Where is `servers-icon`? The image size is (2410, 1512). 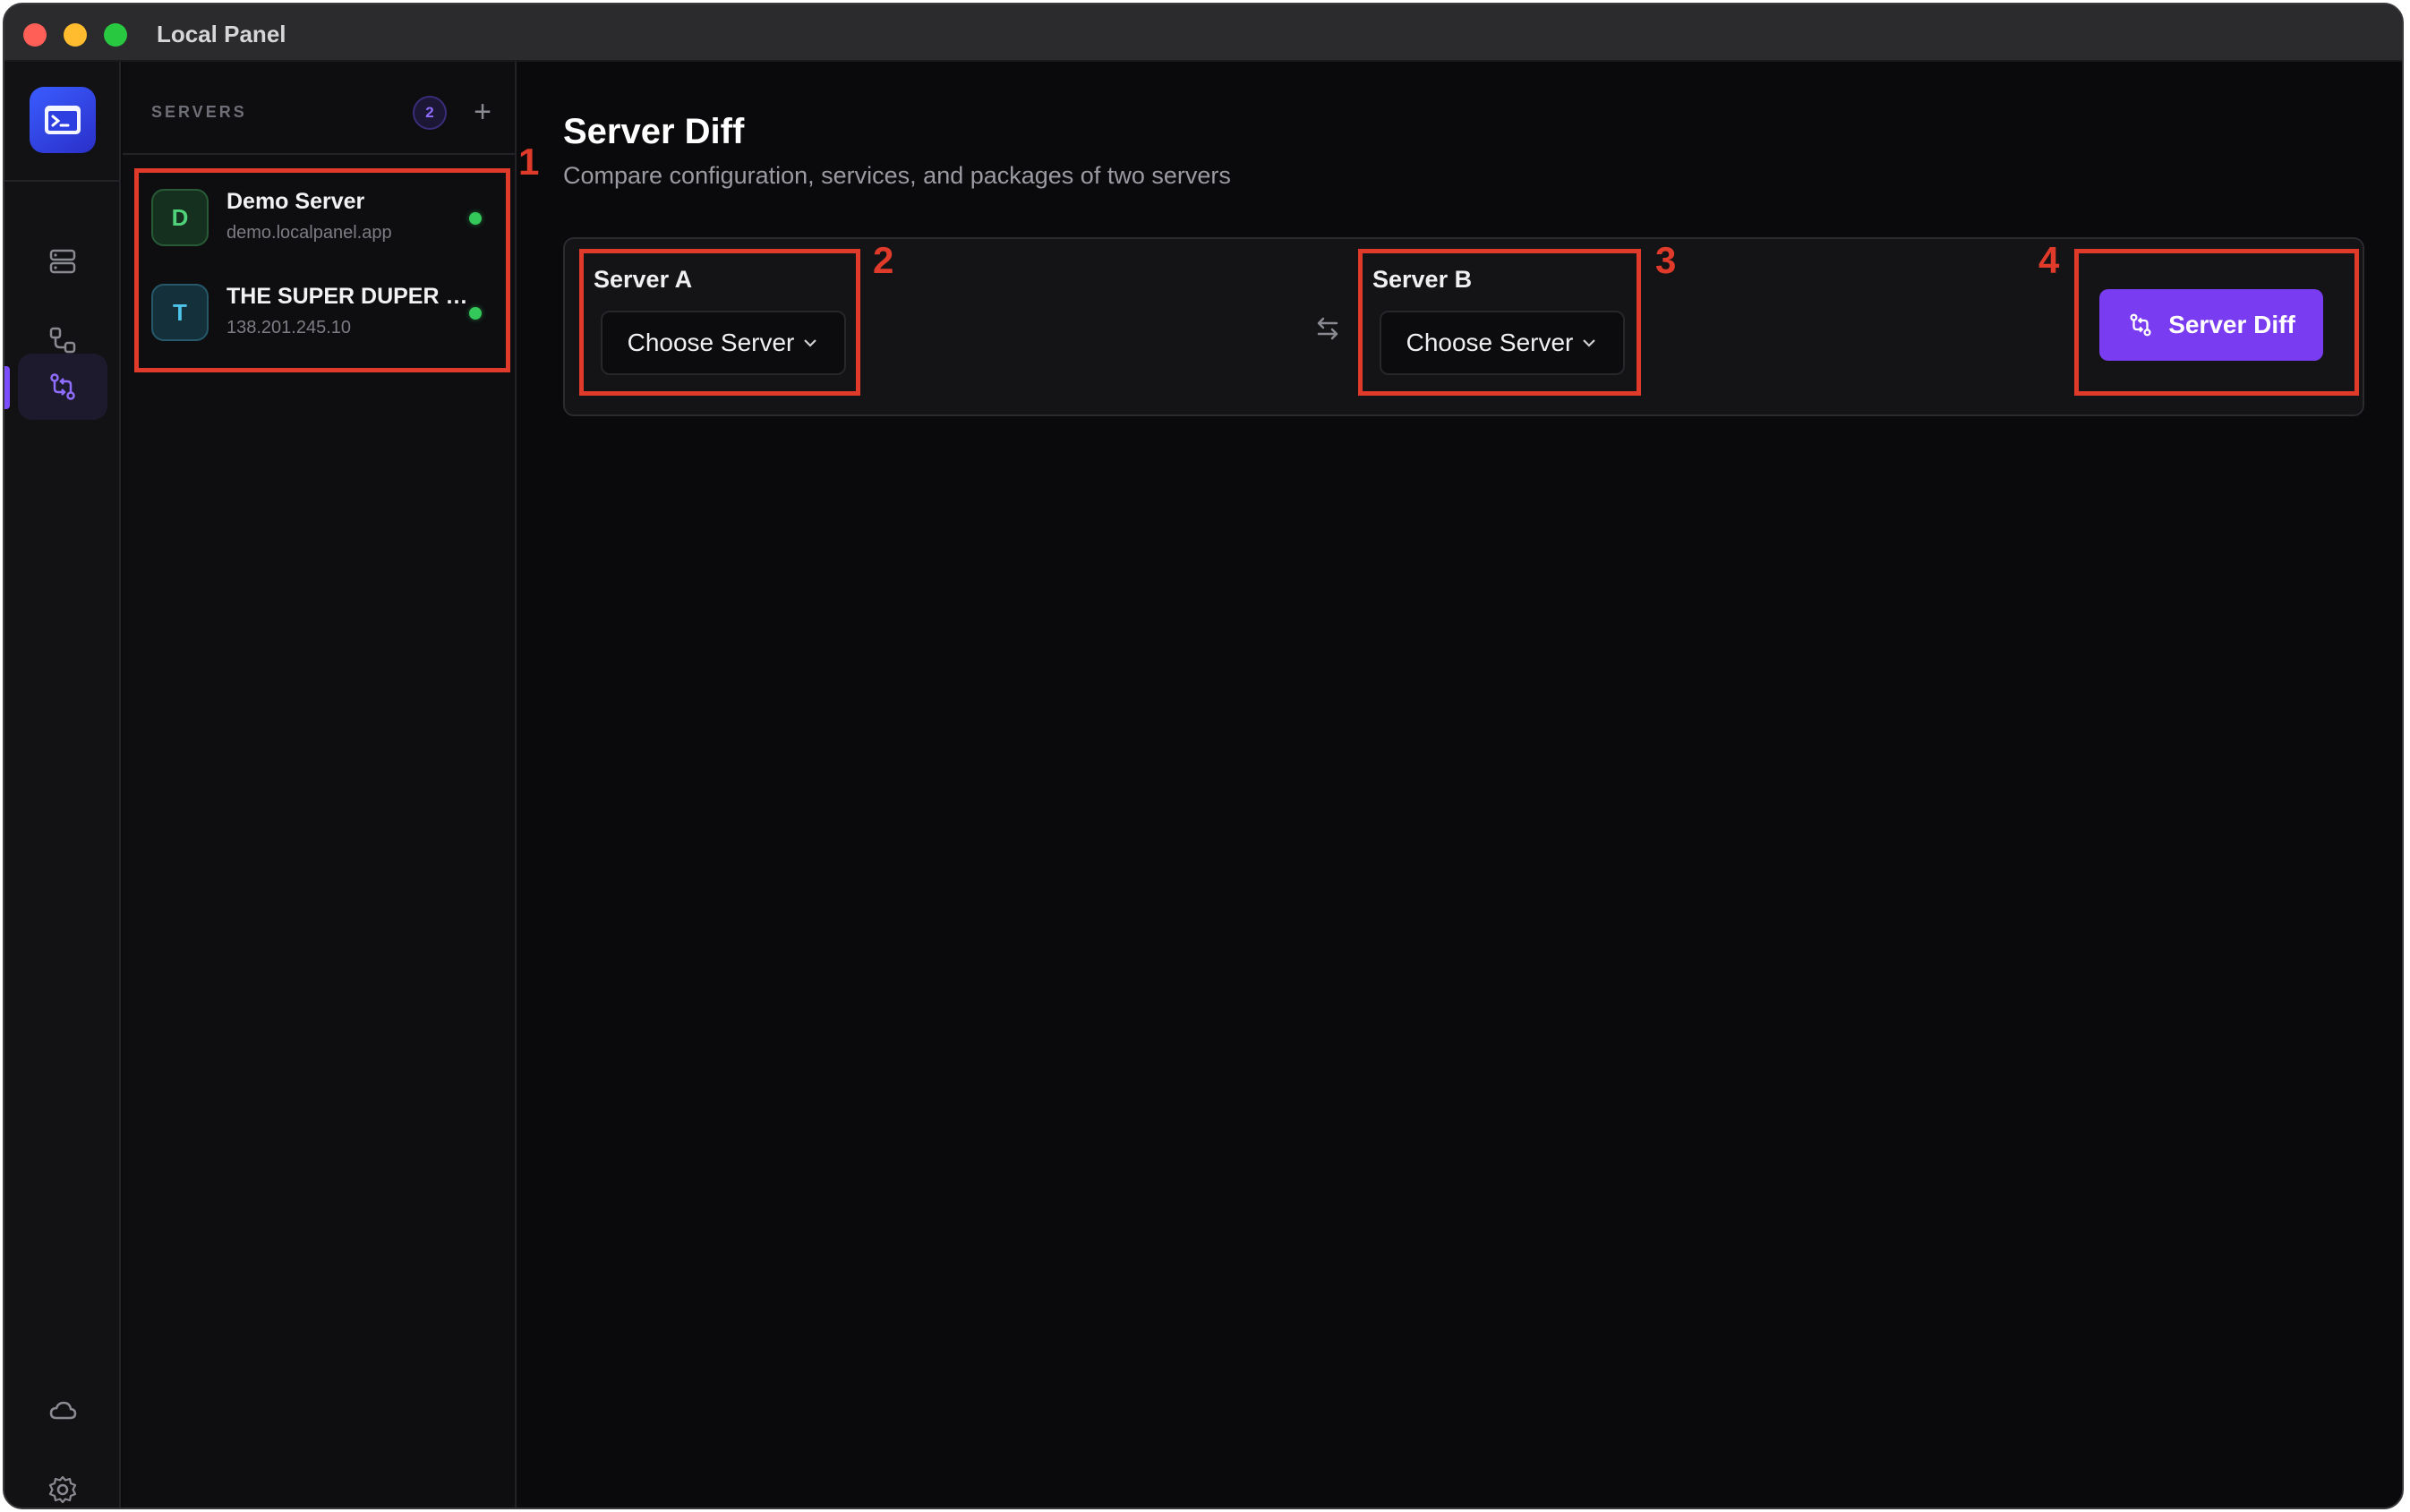 servers-icon is located at coordinates (62, 261).